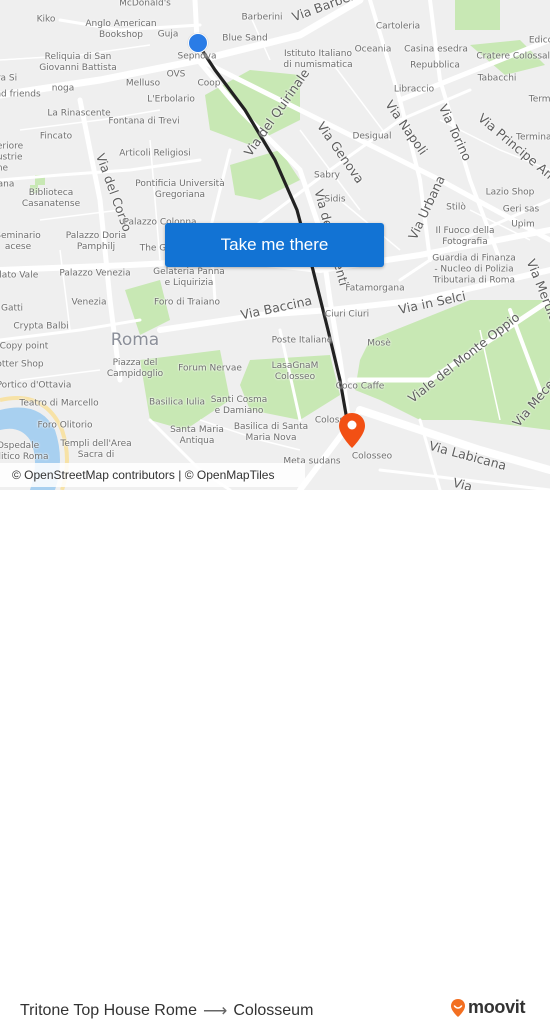 The image size is (550, 1021). I want to click on poi-label: Il Fuoco della Fotografia, so click(465, 236).